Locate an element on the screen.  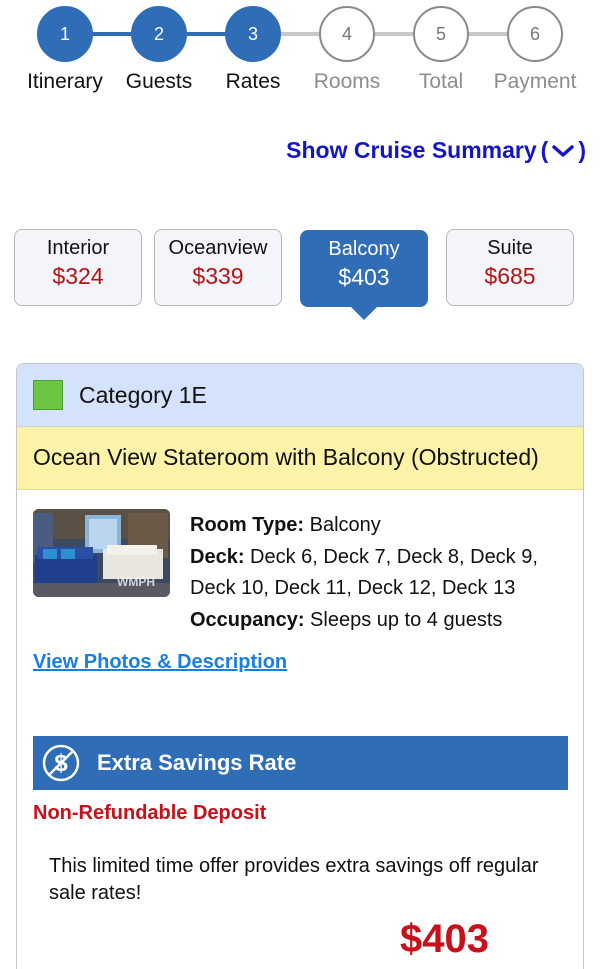
occupancy-row: Occupancy: Sleeps up to 4 guests is located at coordinates (380, 621).